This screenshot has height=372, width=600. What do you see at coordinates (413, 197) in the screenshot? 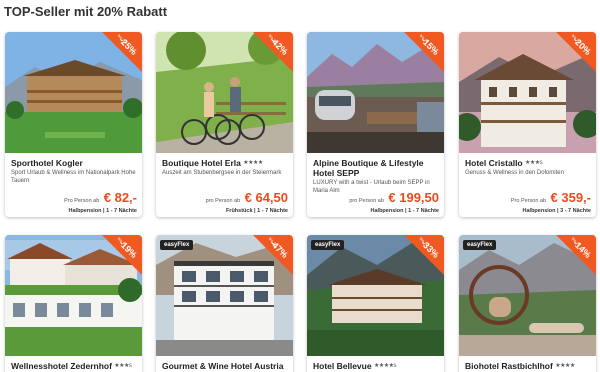
I see `price-value: € 199,50` at bounding box center [413, 197].